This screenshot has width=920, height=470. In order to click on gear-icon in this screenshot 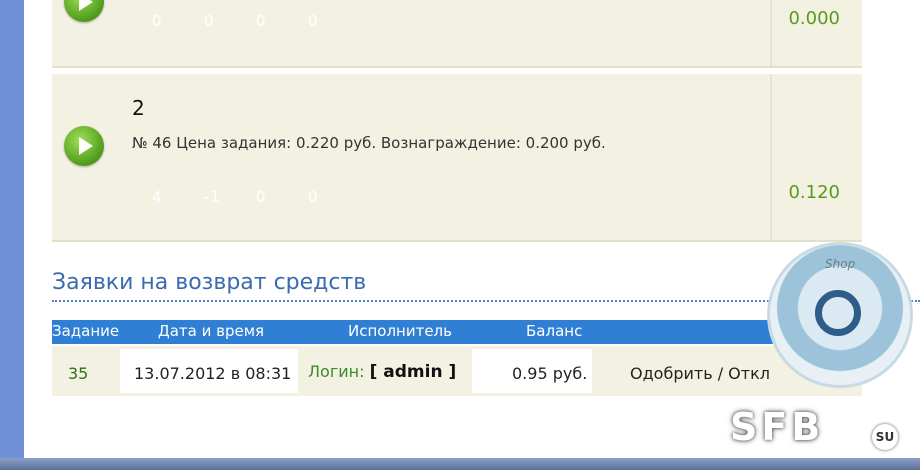, I will do `click(838, 313)`.